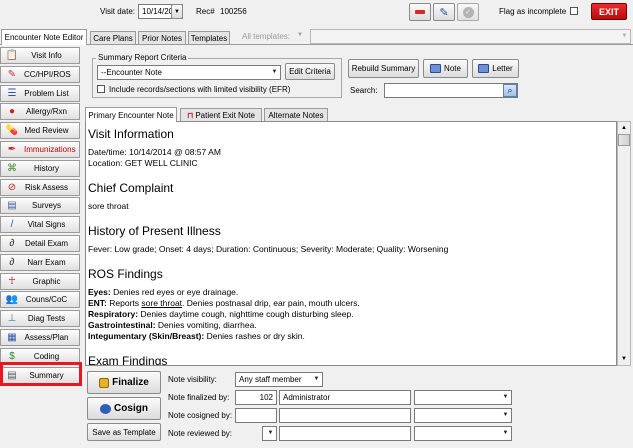  Describe the element at coordinates (131, 134) in the screenshot. I see `visit-info-heading: Visit Information` at that location.